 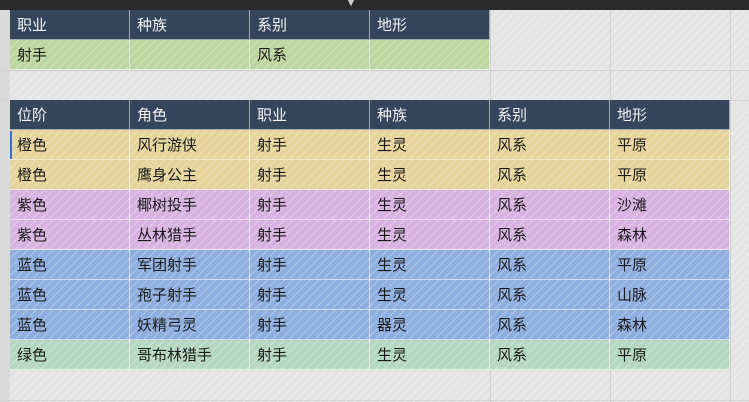 What do you see at coordinates (70, 25) in the screenshot?
I see `table1-header-cell: 职业` at bounding box center [70, 25].